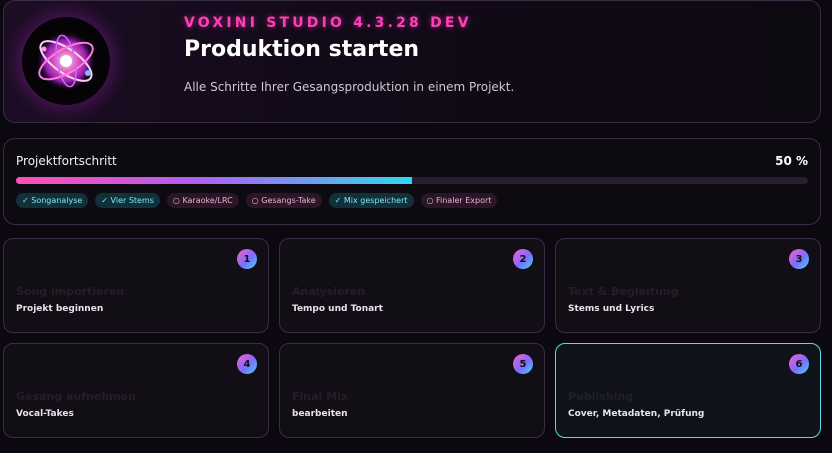 This screenshot has height=453, width=832. Describe the element at coordinates (328, 23) in the screenshot. I see `app-version-label: VOXINI STUDIO 4.3.28 DEV` at that location.